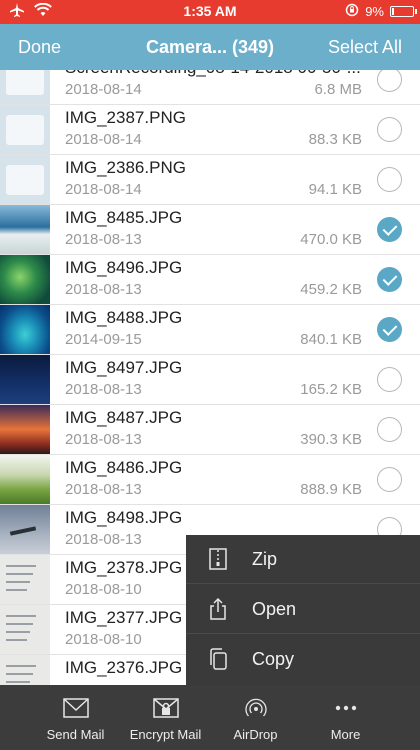 This screenshot has height=750, width=420. Describe the element at coordinates (124, 667) in the screenshot. I see `file-name: IMG_2376.JPG` at that location.